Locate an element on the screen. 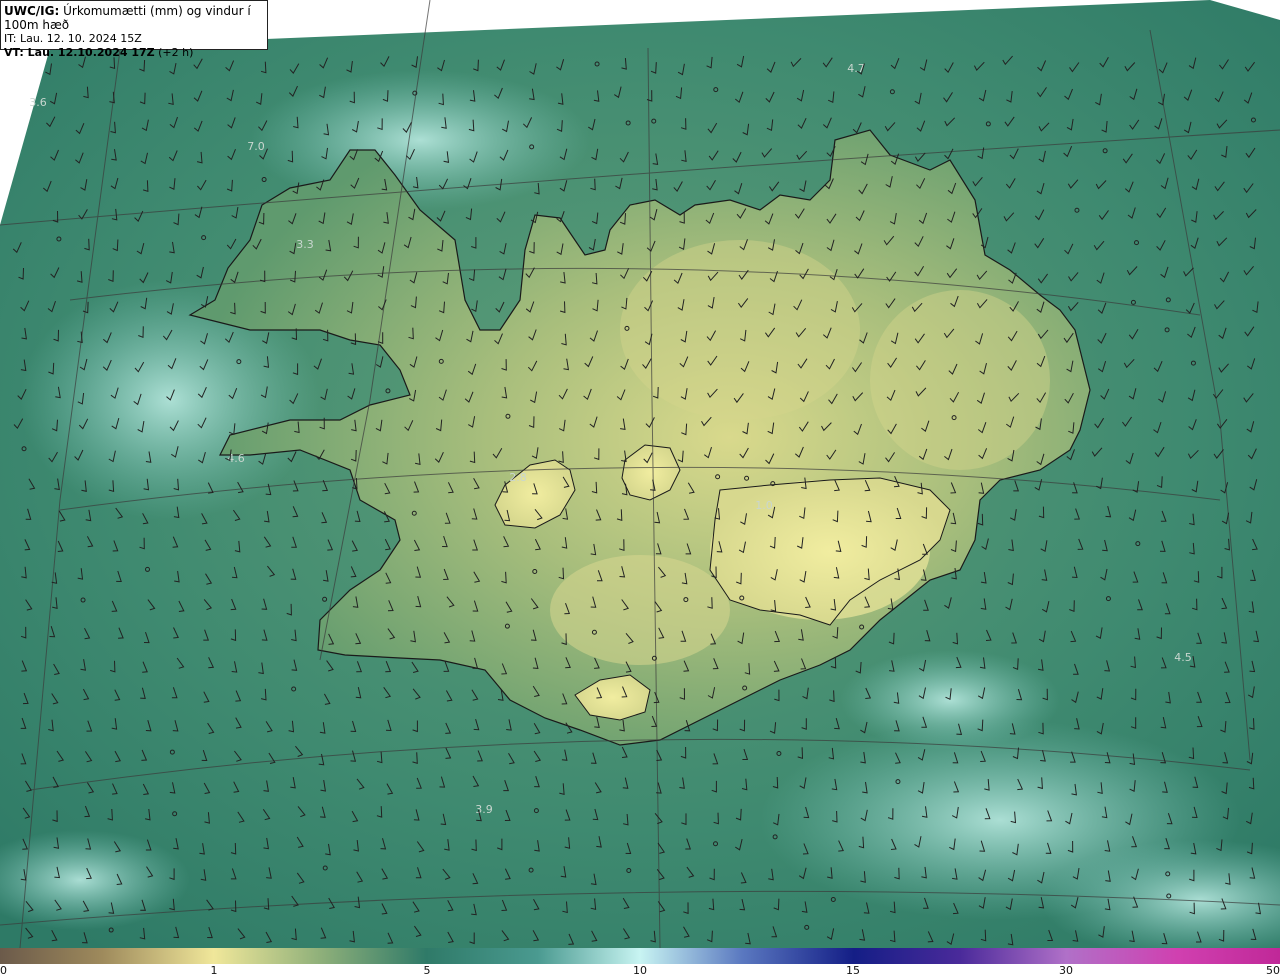 This screenshot has height=978, width=1280. map-value-label: 3.9 is located at coordinates (484, 809).